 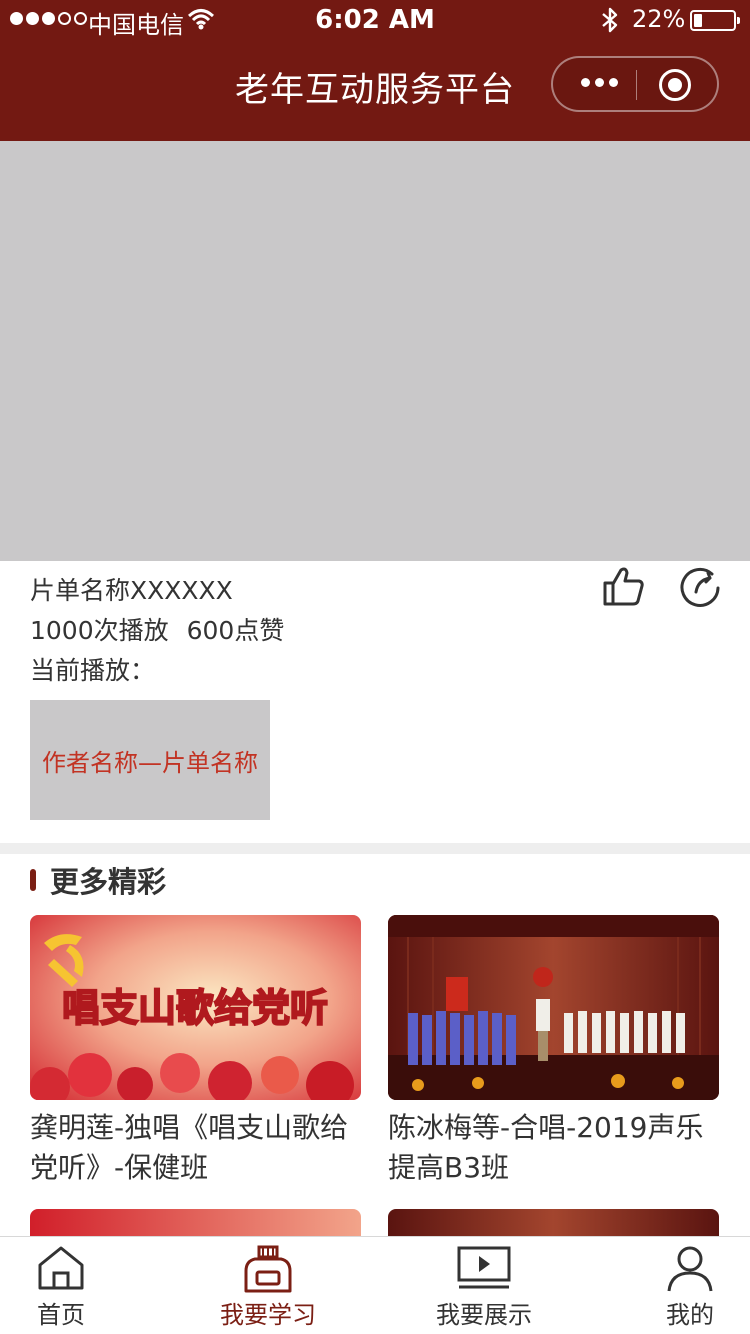 I want to click on person-icon, so click(x=690, y=1271).